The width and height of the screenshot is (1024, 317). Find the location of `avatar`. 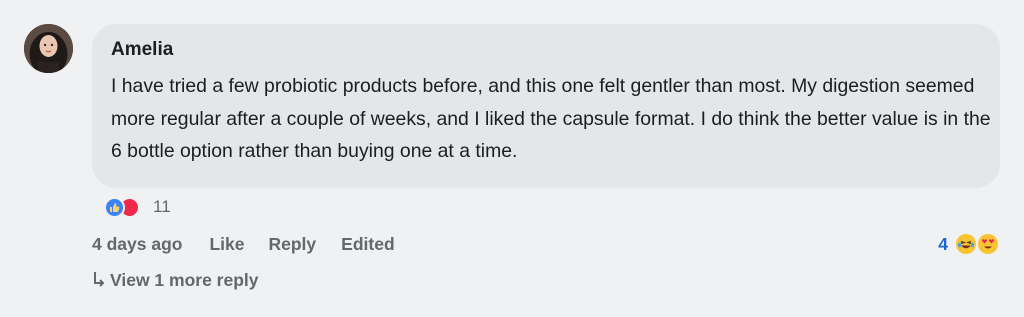

avatar is located at coordinates (48, 48).